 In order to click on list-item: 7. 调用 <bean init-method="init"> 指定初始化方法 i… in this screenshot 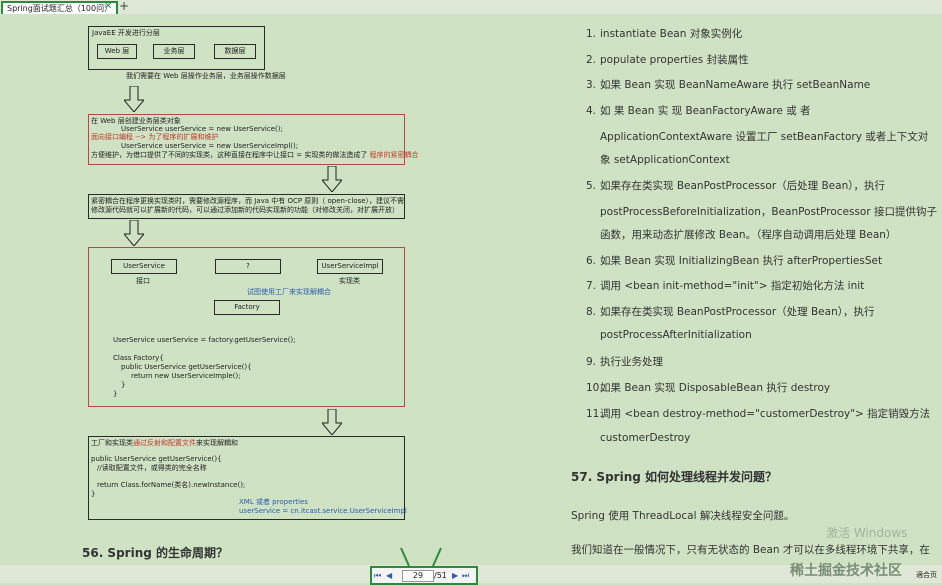, I will do `click(725, 285)`.